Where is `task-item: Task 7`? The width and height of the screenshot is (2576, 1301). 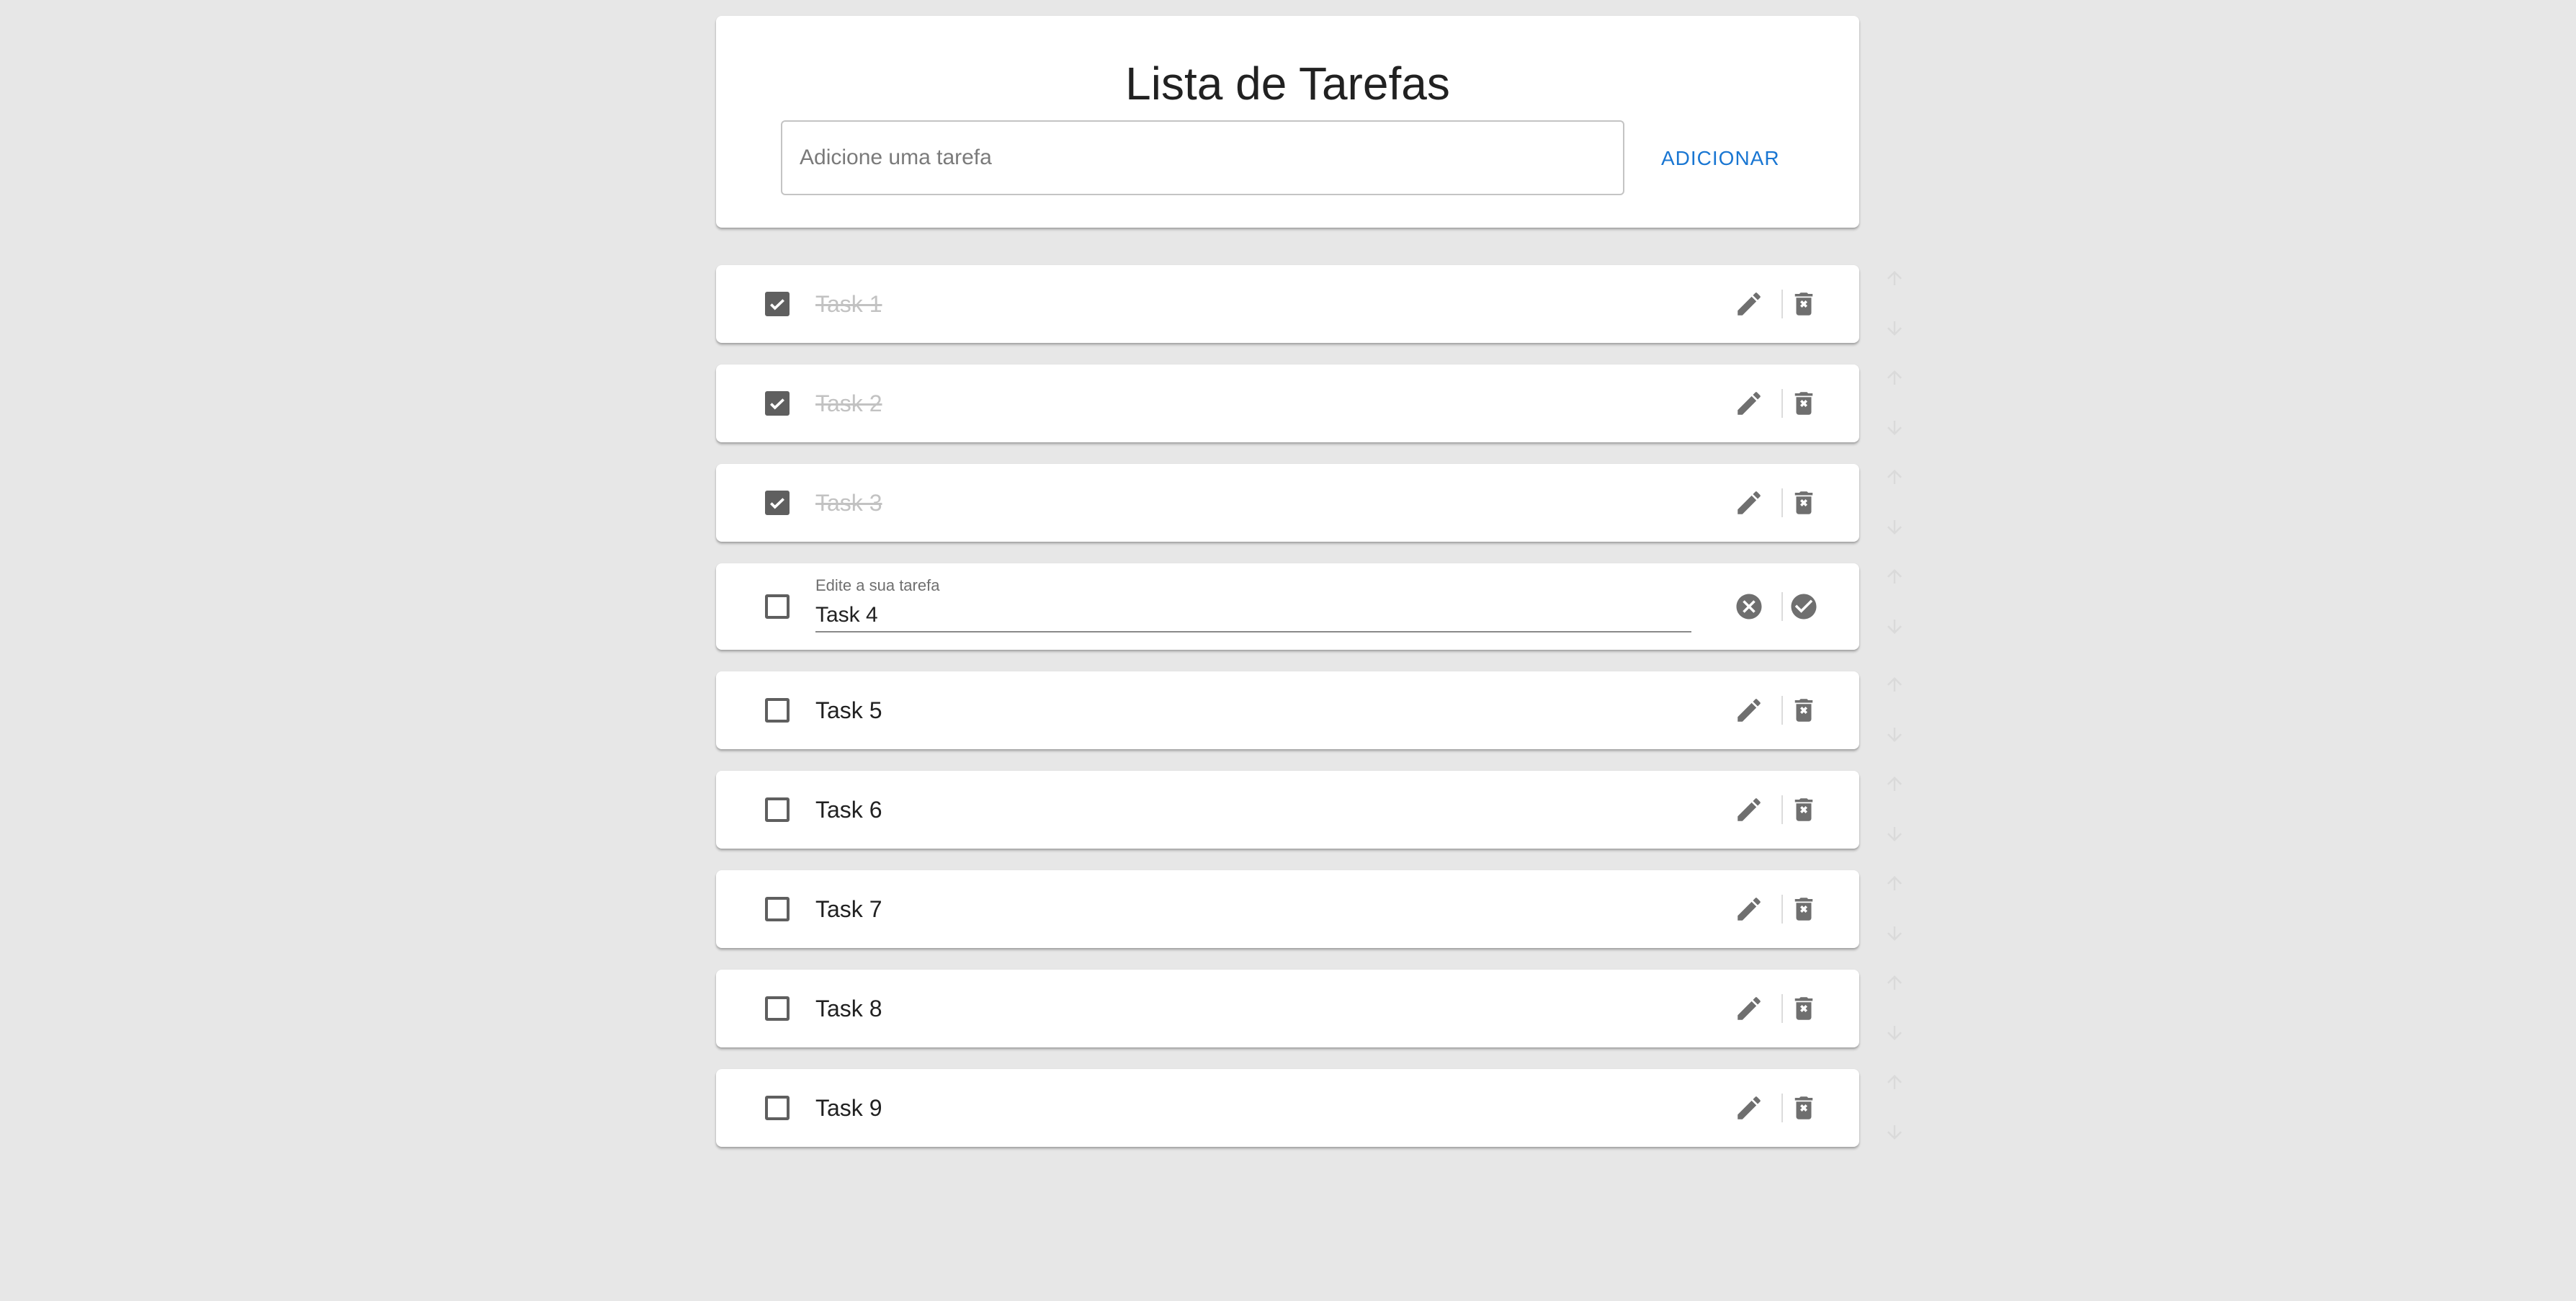 task-item: Task 7 is located at coordinates (1287, 909).